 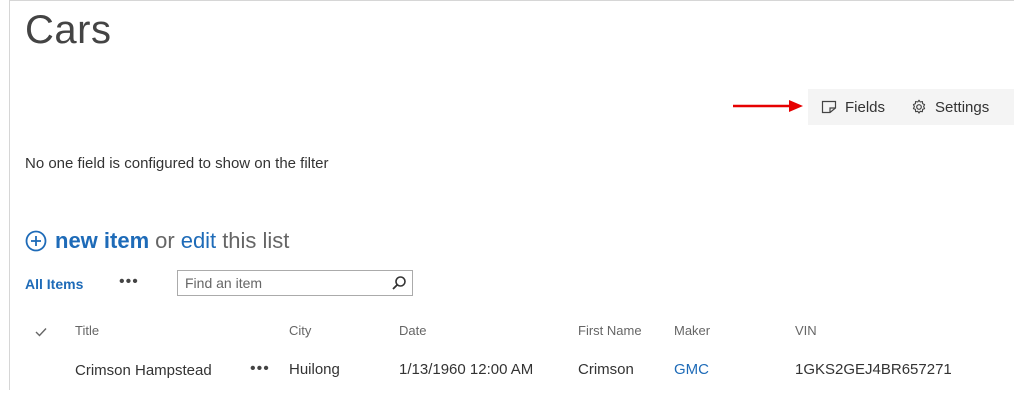 I want to click on page-title: Cars, so click(x=68, y=30).